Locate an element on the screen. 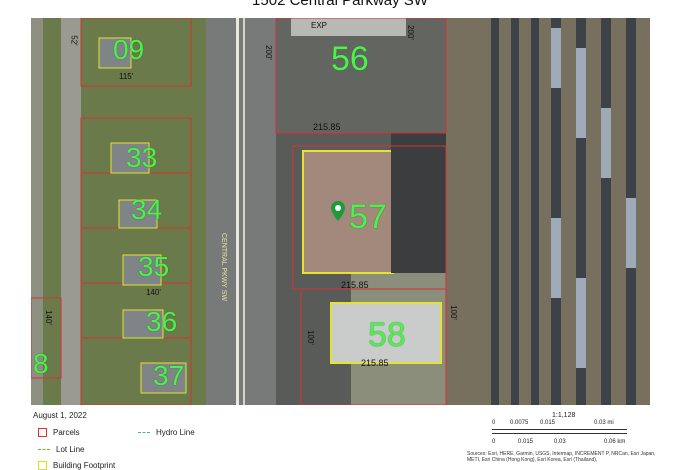 The image size is (680, 470). legend-label: Lot Line is located at coordinates (70, 449).